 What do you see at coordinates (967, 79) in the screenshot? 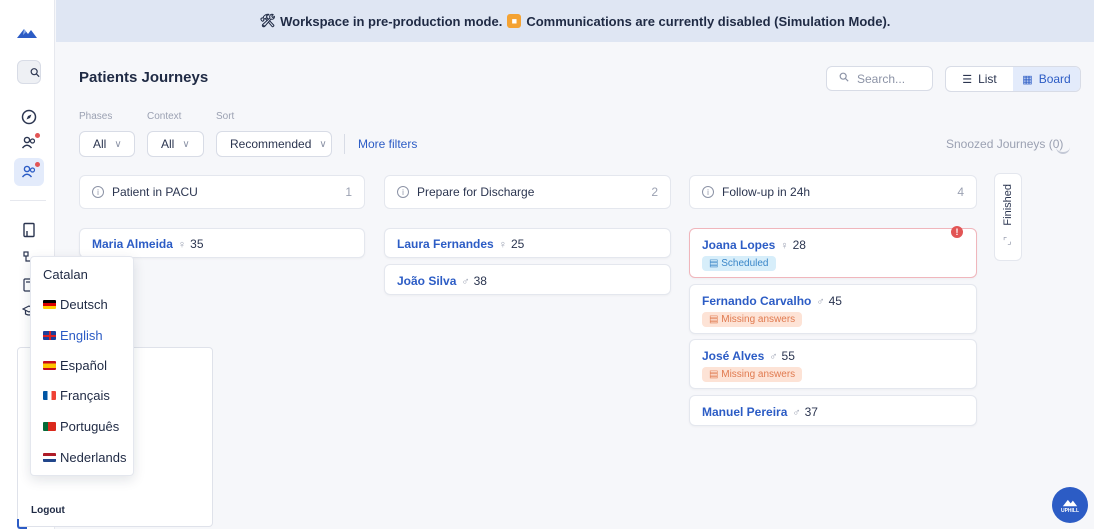
I see `list-icon: ☰` at bounding box center [967, 79].